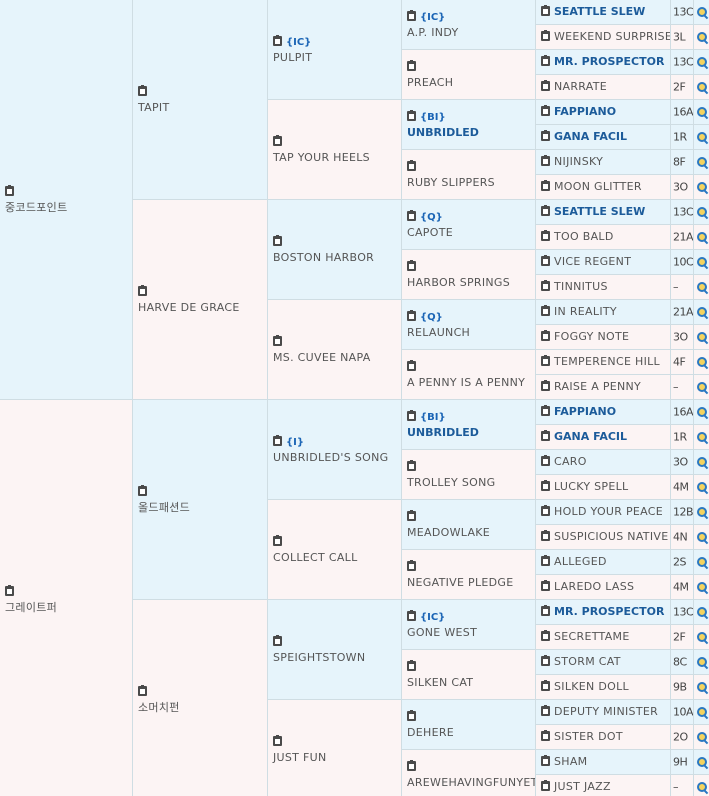 The height and width of the screenshot is (796, 709). I want to click on horse-name-link: FOGGY NOTE, so click(591, 337).